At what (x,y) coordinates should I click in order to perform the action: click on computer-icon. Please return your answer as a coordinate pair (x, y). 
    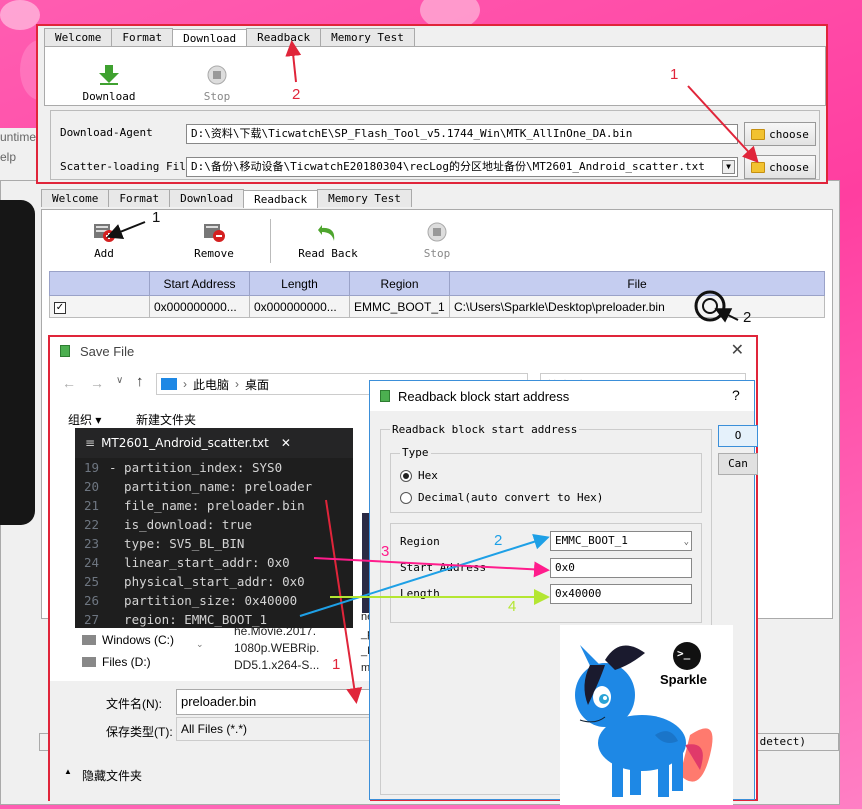
    Looking at the image, I should click on (169, 384).